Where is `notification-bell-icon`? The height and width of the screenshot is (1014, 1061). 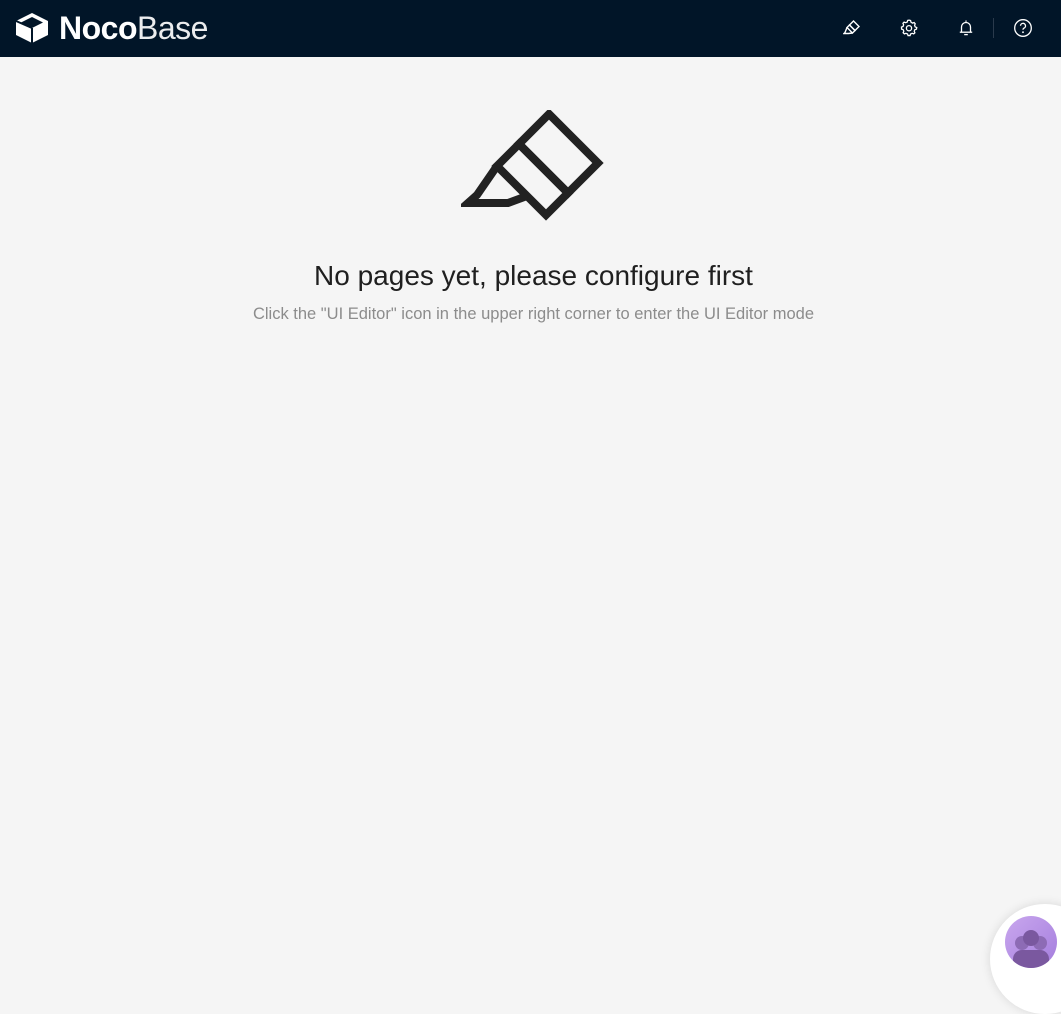
notification-bell-icon is located at coordinates (966, 28).